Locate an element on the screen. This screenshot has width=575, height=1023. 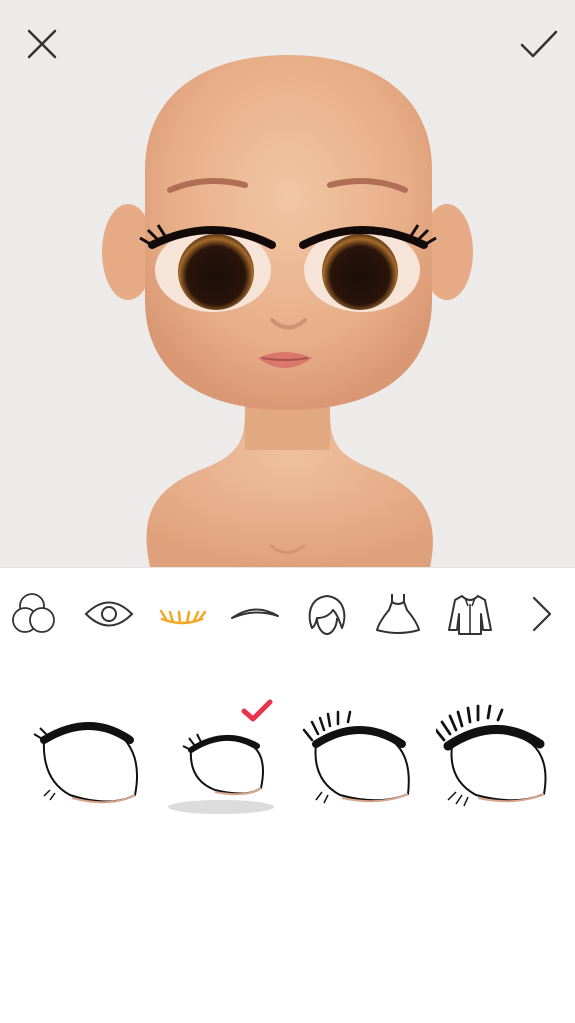
eyelashes-icon is located at coordinates (183, 617).